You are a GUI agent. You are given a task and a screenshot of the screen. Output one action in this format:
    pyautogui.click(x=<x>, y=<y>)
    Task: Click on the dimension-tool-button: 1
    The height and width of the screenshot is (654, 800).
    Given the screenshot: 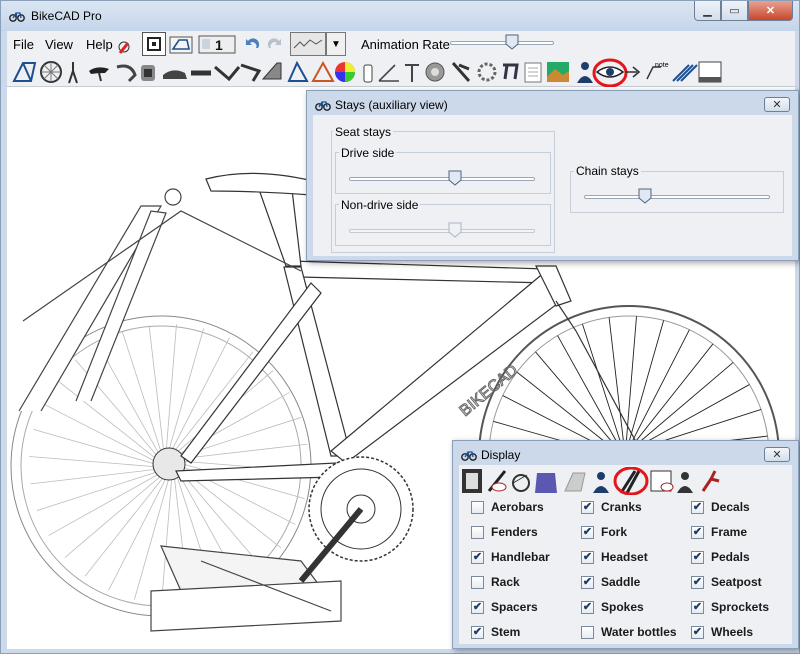 What is the action you would take?
    pyautogui.click(x=217, y=44)
    